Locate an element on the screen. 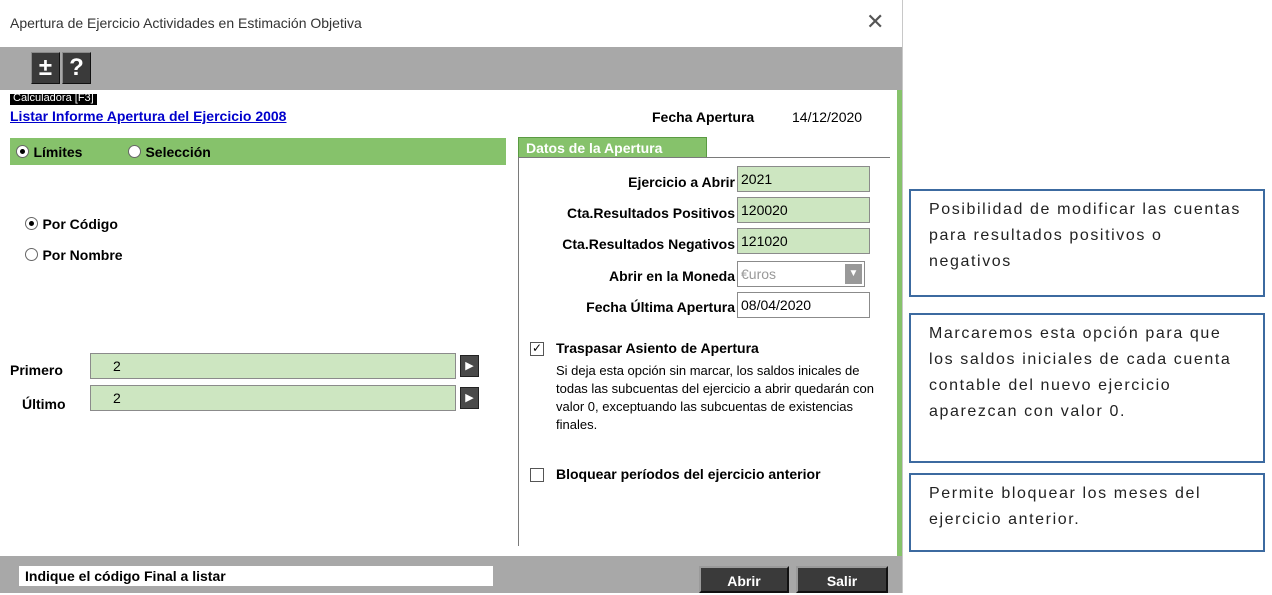 This screenshot has width=1272, height=595. status-message: Indique el código Final a listar is located at coordinates (256, 576).